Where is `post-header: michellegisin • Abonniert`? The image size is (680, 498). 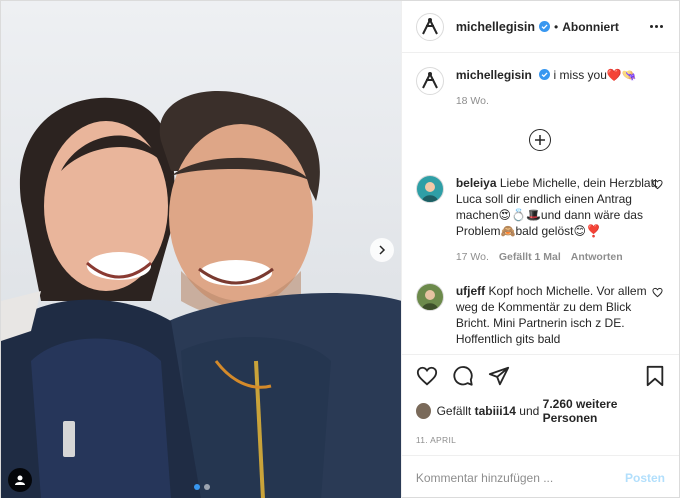 post-header: michellegisin • Abonniert is located at coordinates (540, 27).